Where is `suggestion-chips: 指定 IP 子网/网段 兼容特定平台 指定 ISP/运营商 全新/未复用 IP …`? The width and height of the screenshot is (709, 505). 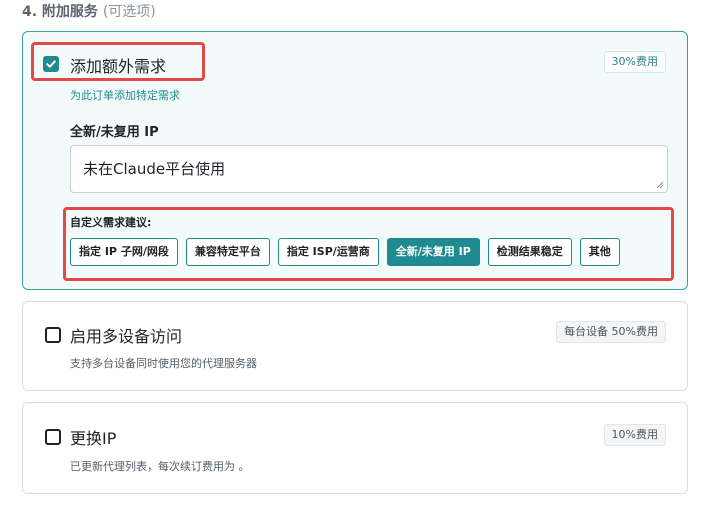 suggestion-chips: 指定 IP 子网/网段 兼容特定平台 指定 ISP/运营商 全新/未复用 IP … is located at coordinates (345, 252).